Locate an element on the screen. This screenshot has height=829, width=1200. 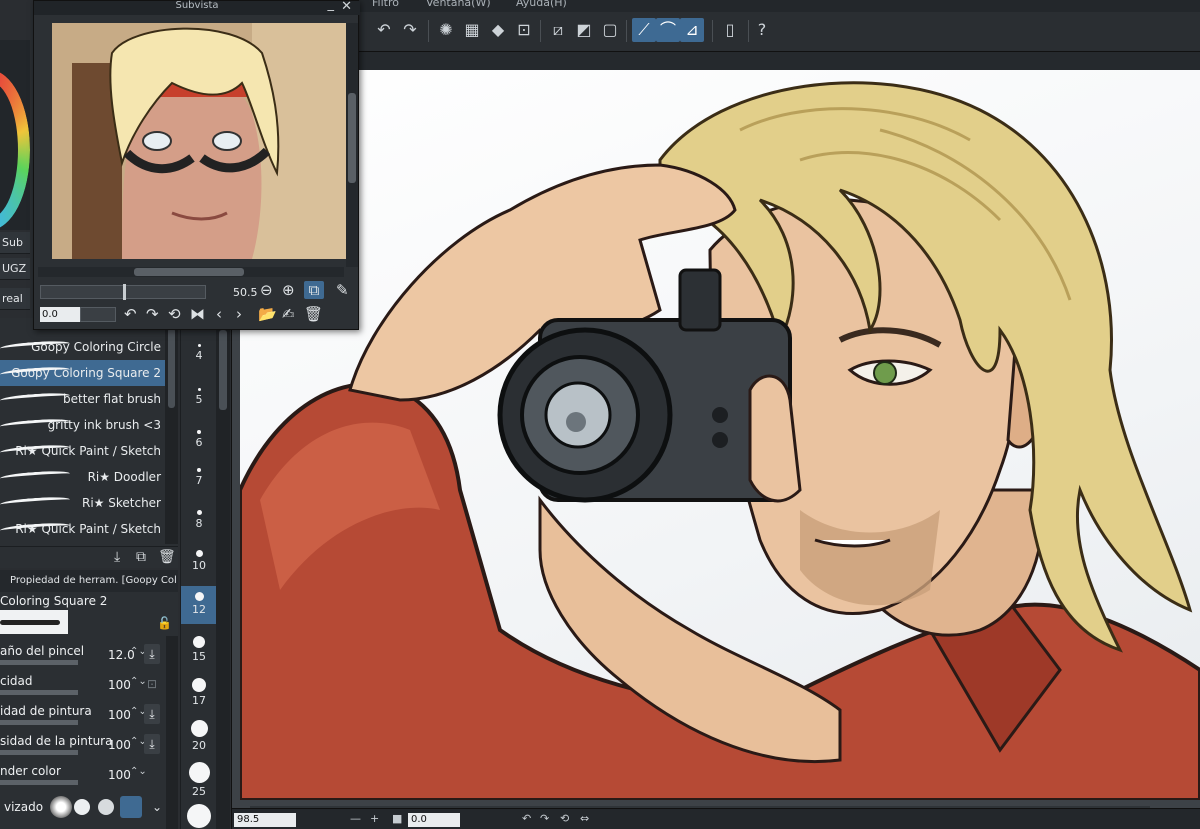
fit-icon: ■ is located at coordinates (397, 818).